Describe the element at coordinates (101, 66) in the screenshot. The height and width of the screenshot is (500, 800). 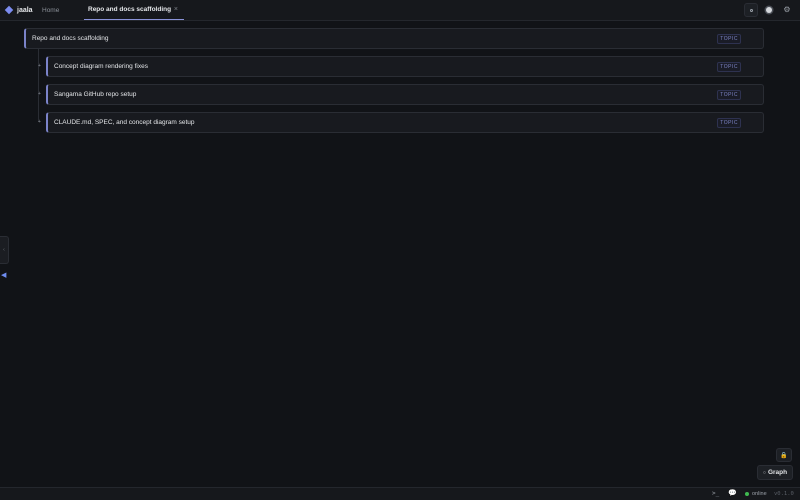
I see `topic-title: Concept diagram rendering fixes` at that location.